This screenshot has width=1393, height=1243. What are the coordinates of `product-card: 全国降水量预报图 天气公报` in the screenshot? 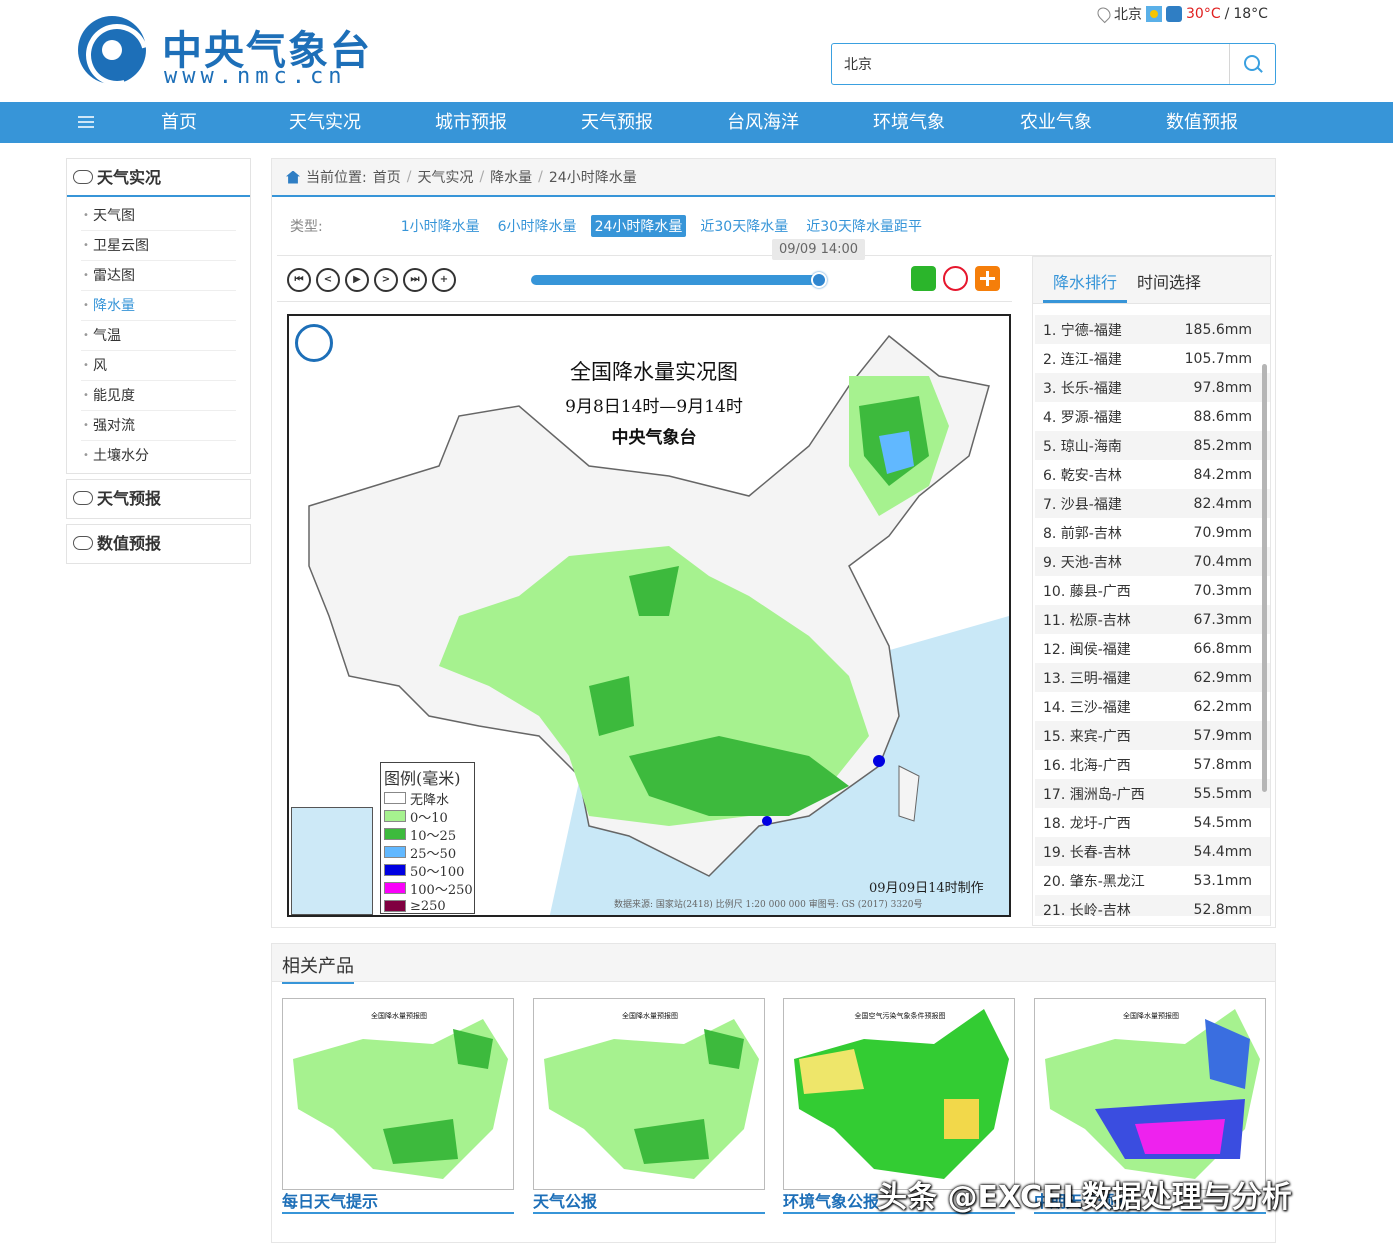 It's located at (649, 1106).